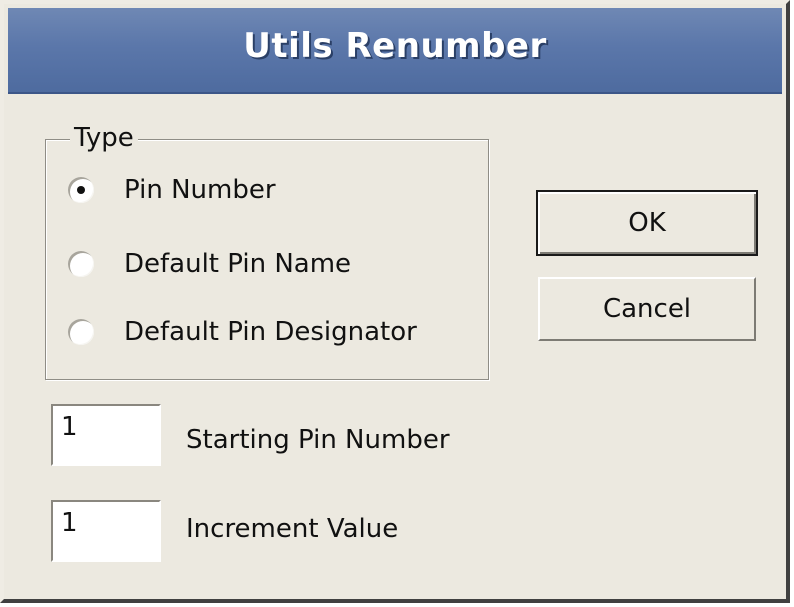 This screenshot has width=794, height=607. Describe the element at coordinates (647, 309) in the screenshot. I see `cancel-button: Cancel` at that location.